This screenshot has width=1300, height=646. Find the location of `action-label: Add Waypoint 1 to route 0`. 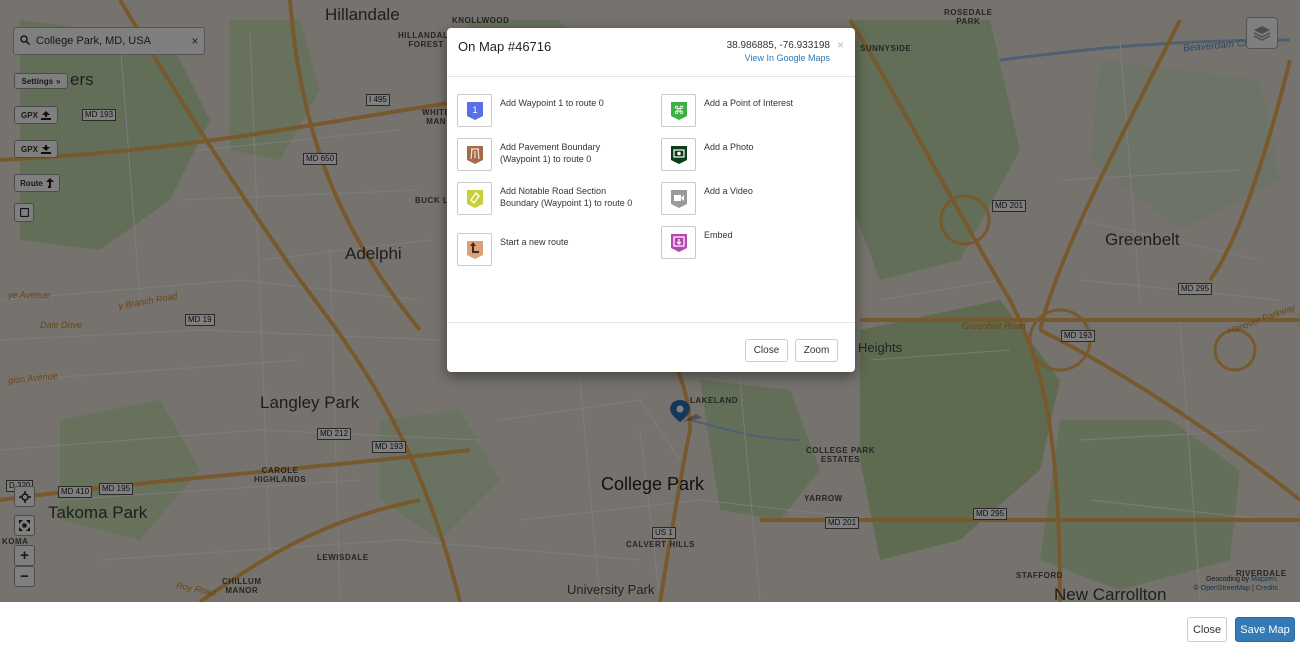

action-label: Add Waypoint 1 to route 0 is located at coordinates (552, 103).